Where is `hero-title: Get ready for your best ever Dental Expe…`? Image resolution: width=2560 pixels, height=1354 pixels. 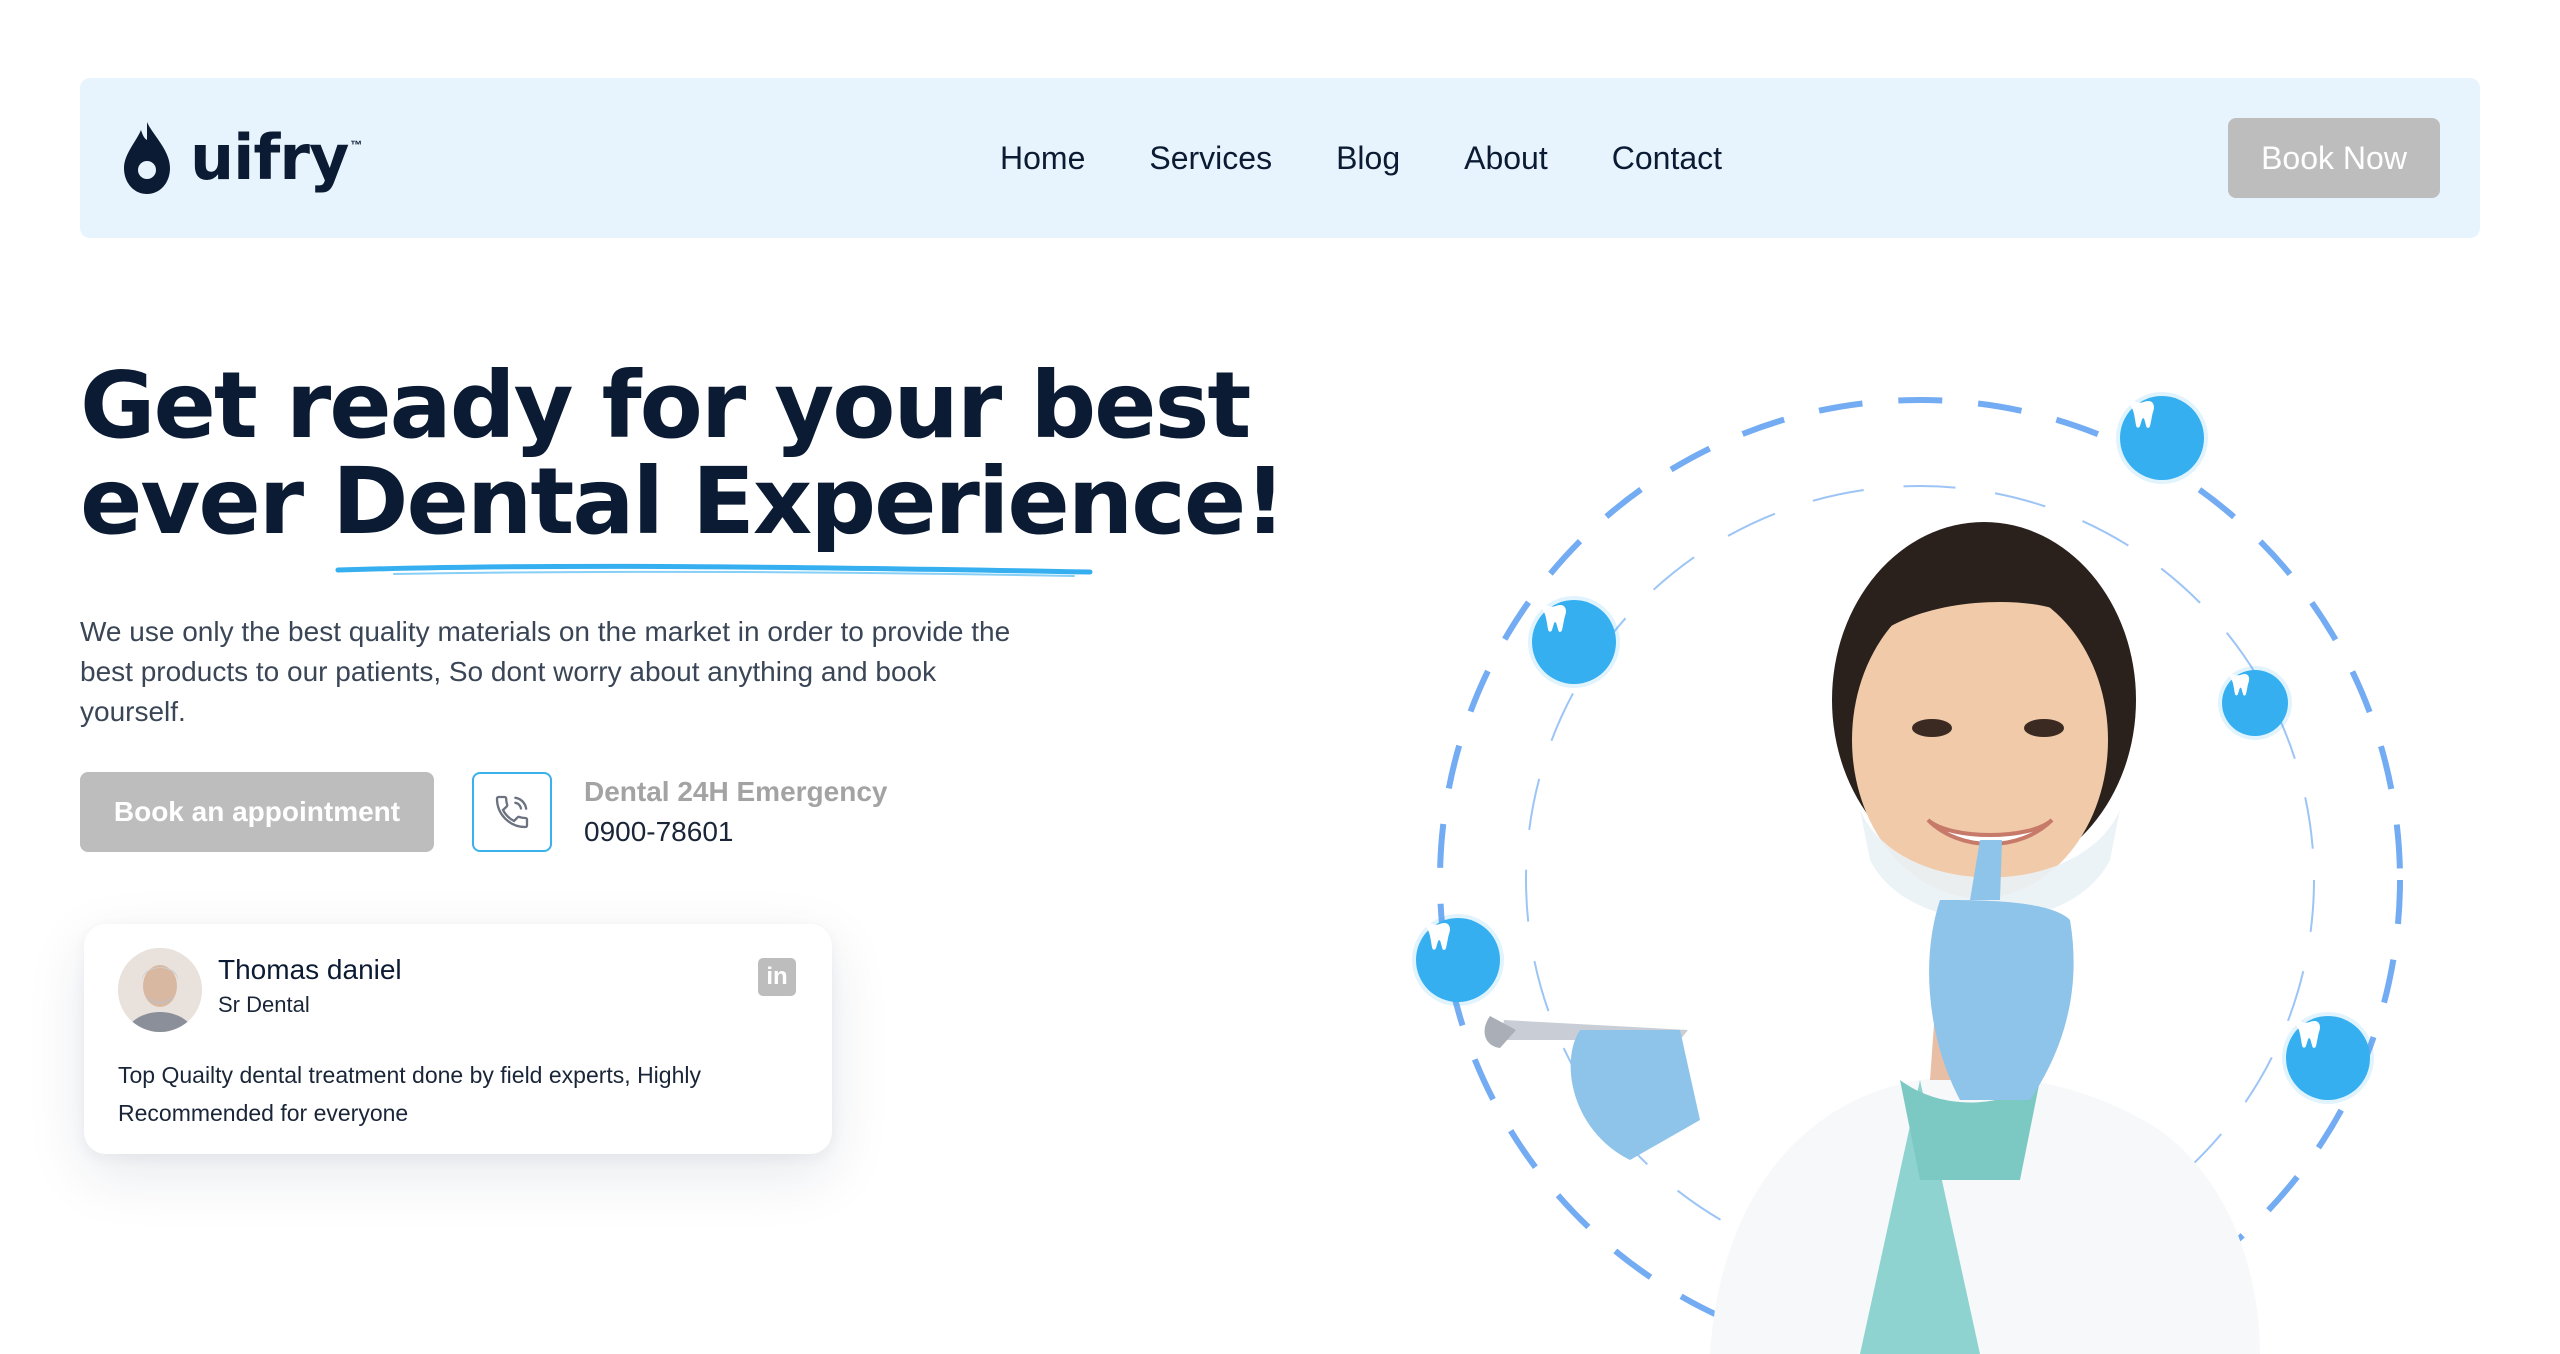
hero-title: Get ready for your best ever Dental Expe… is located at coordinates (683, 453).